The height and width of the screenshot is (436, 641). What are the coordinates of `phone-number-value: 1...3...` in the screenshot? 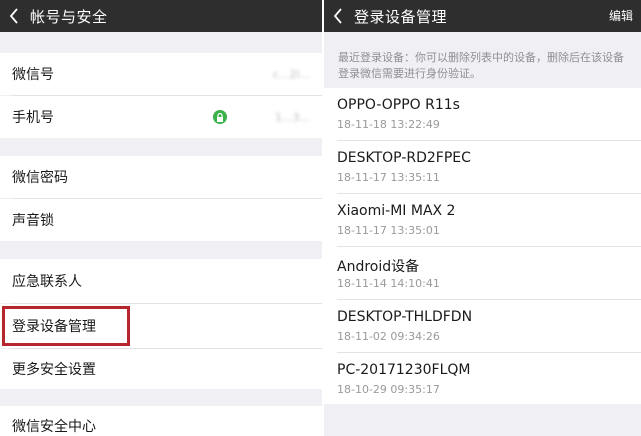 It's located at (292, 117).